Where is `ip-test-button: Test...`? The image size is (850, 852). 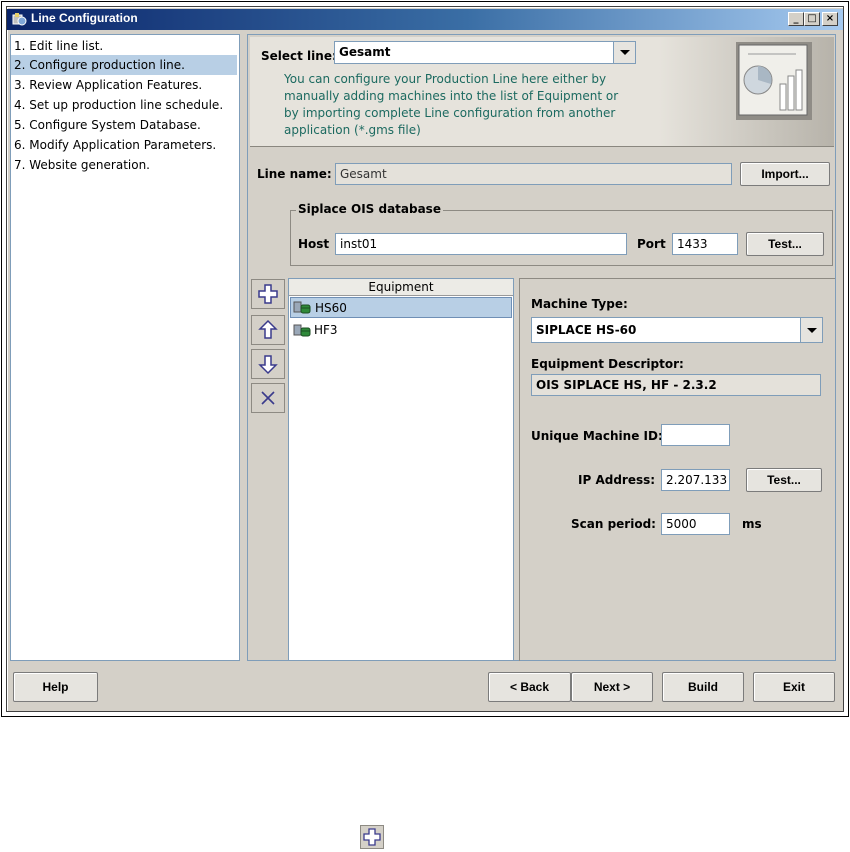 ip-test-button: Test... is located at coordinates (784, 480).